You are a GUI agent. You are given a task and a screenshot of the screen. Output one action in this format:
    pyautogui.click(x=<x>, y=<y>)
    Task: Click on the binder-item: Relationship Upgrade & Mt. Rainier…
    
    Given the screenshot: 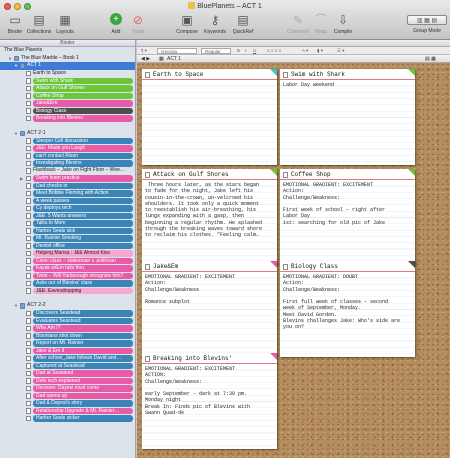 What is the action you would take?
    pyautogui.click(x=67, y=411)
    